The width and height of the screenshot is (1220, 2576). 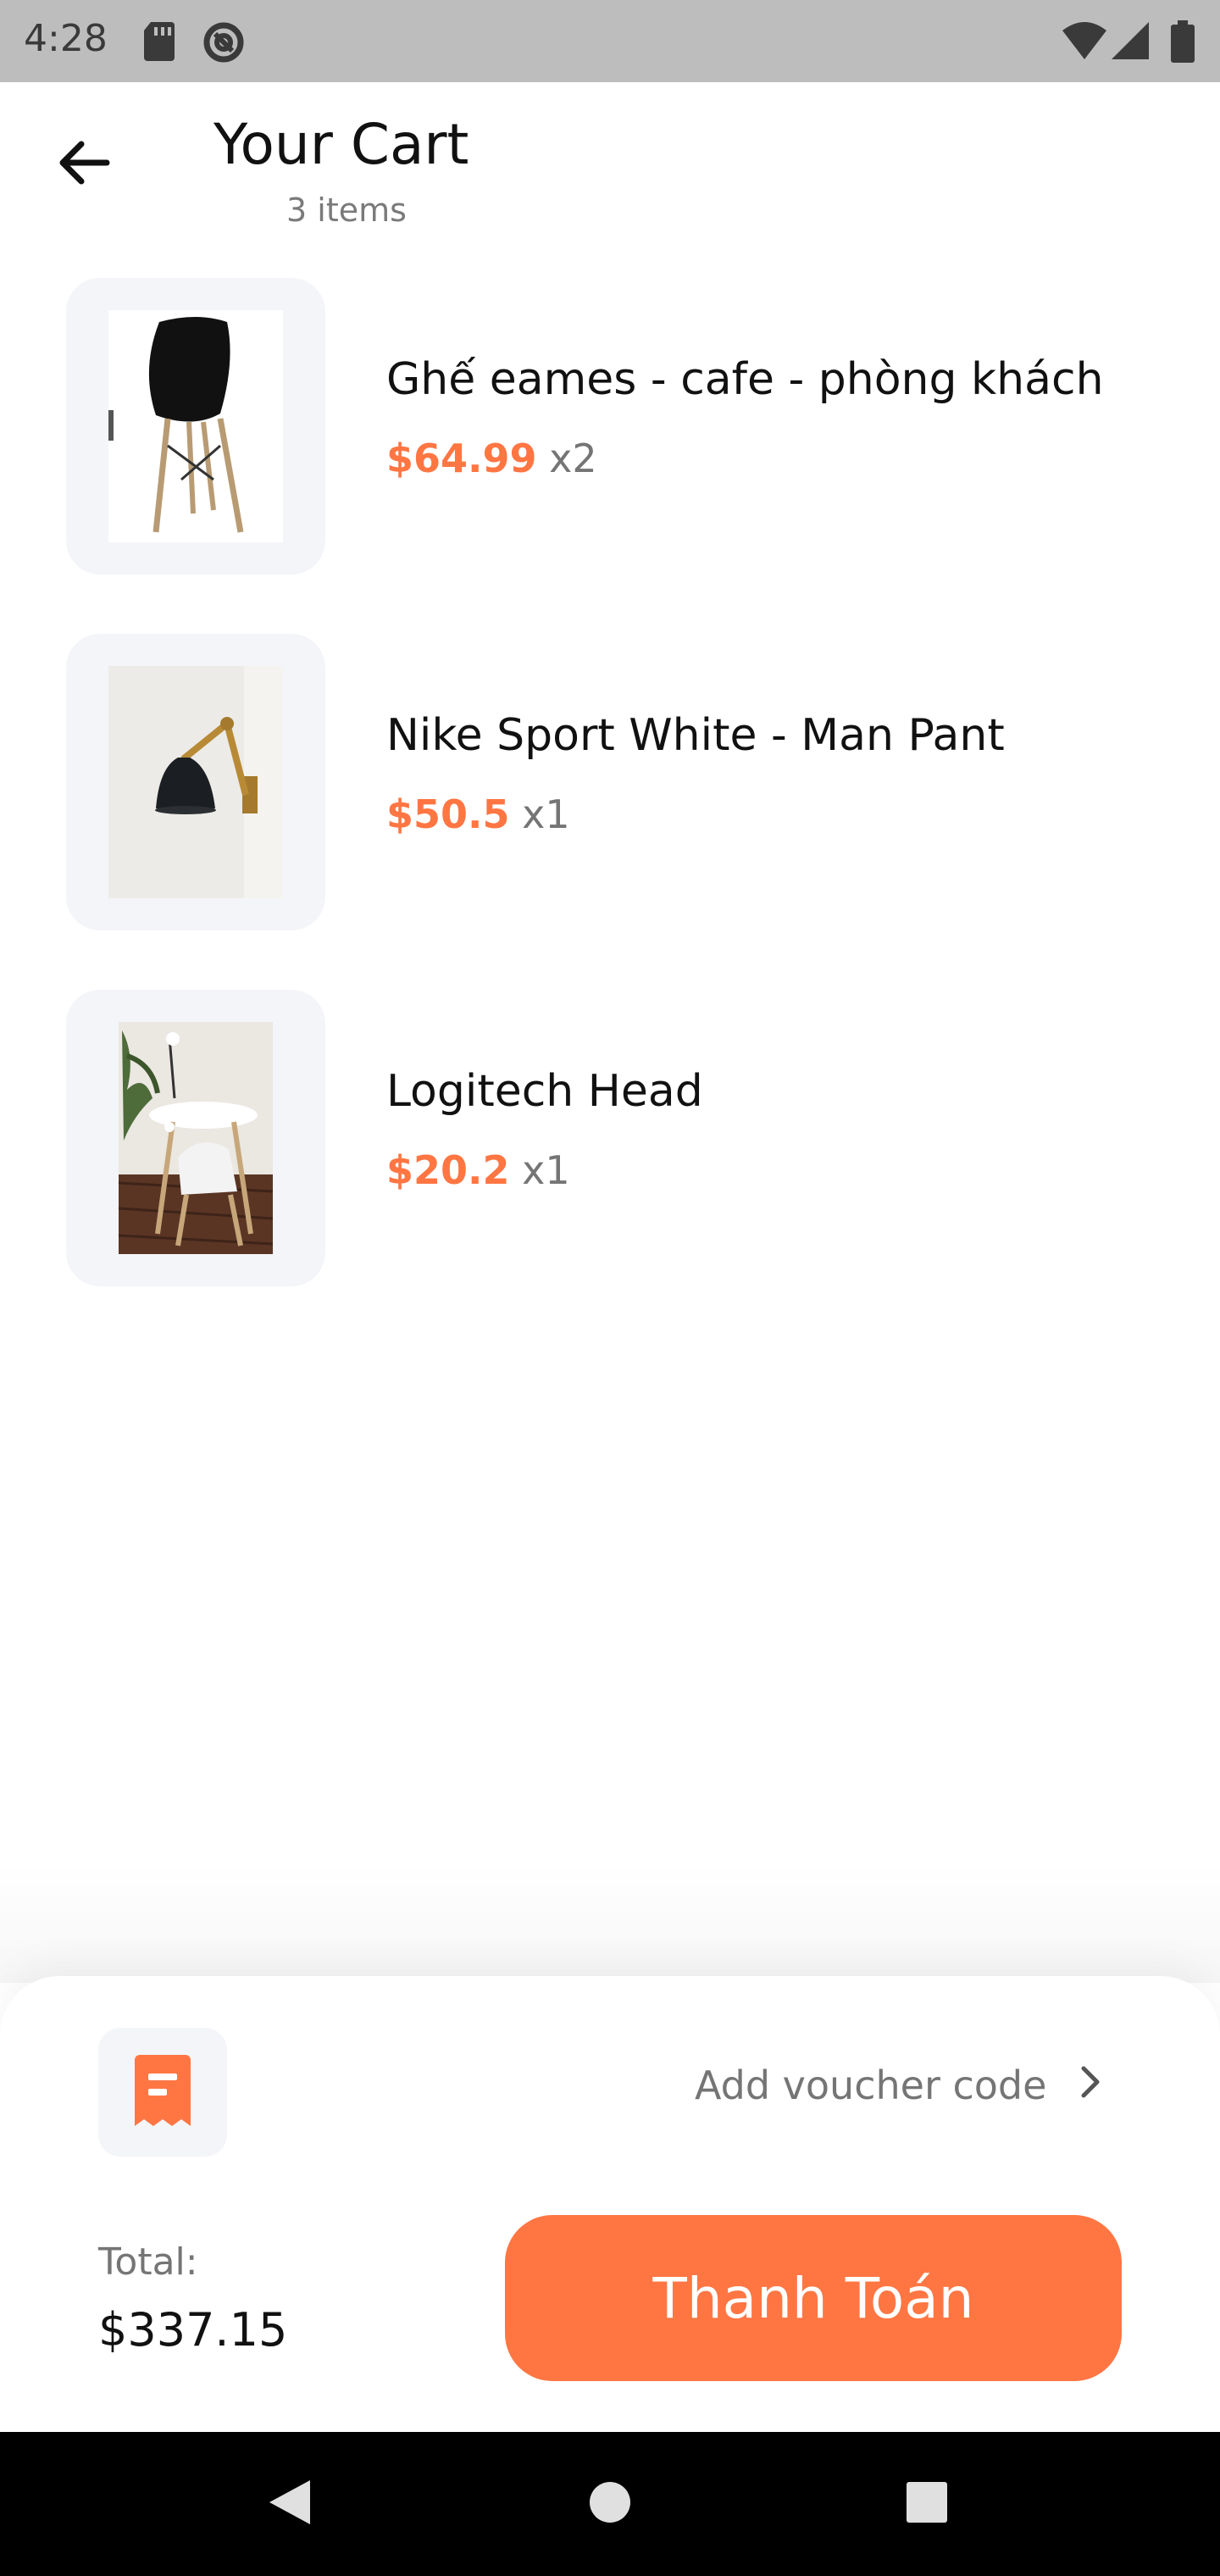 What do you see at coordinates (448, 1170) in the screenshot?
I see `product-price: $20.2` at bounding box center [448, 1170].